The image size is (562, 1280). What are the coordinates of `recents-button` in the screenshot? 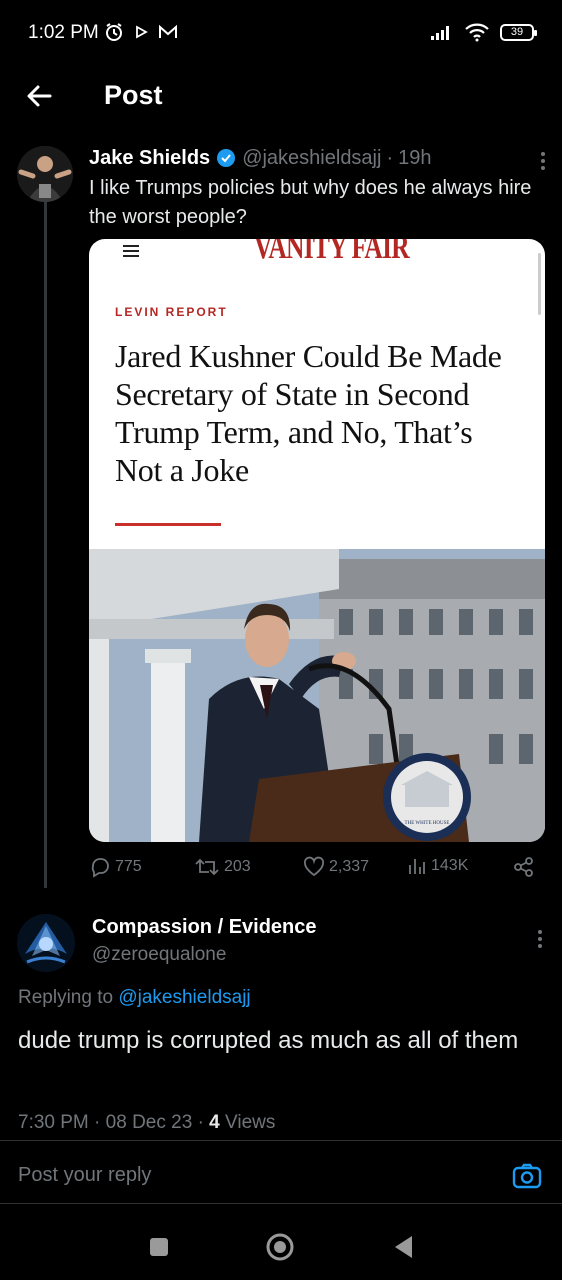 It's located at (159, 1249).